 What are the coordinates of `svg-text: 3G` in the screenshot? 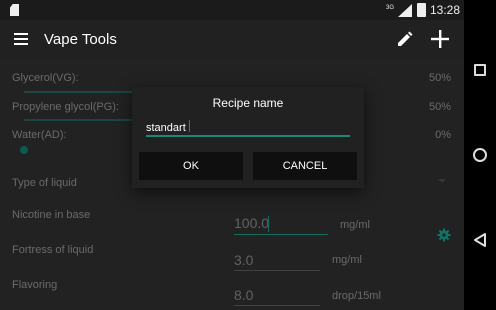 It's located at (390, 8).